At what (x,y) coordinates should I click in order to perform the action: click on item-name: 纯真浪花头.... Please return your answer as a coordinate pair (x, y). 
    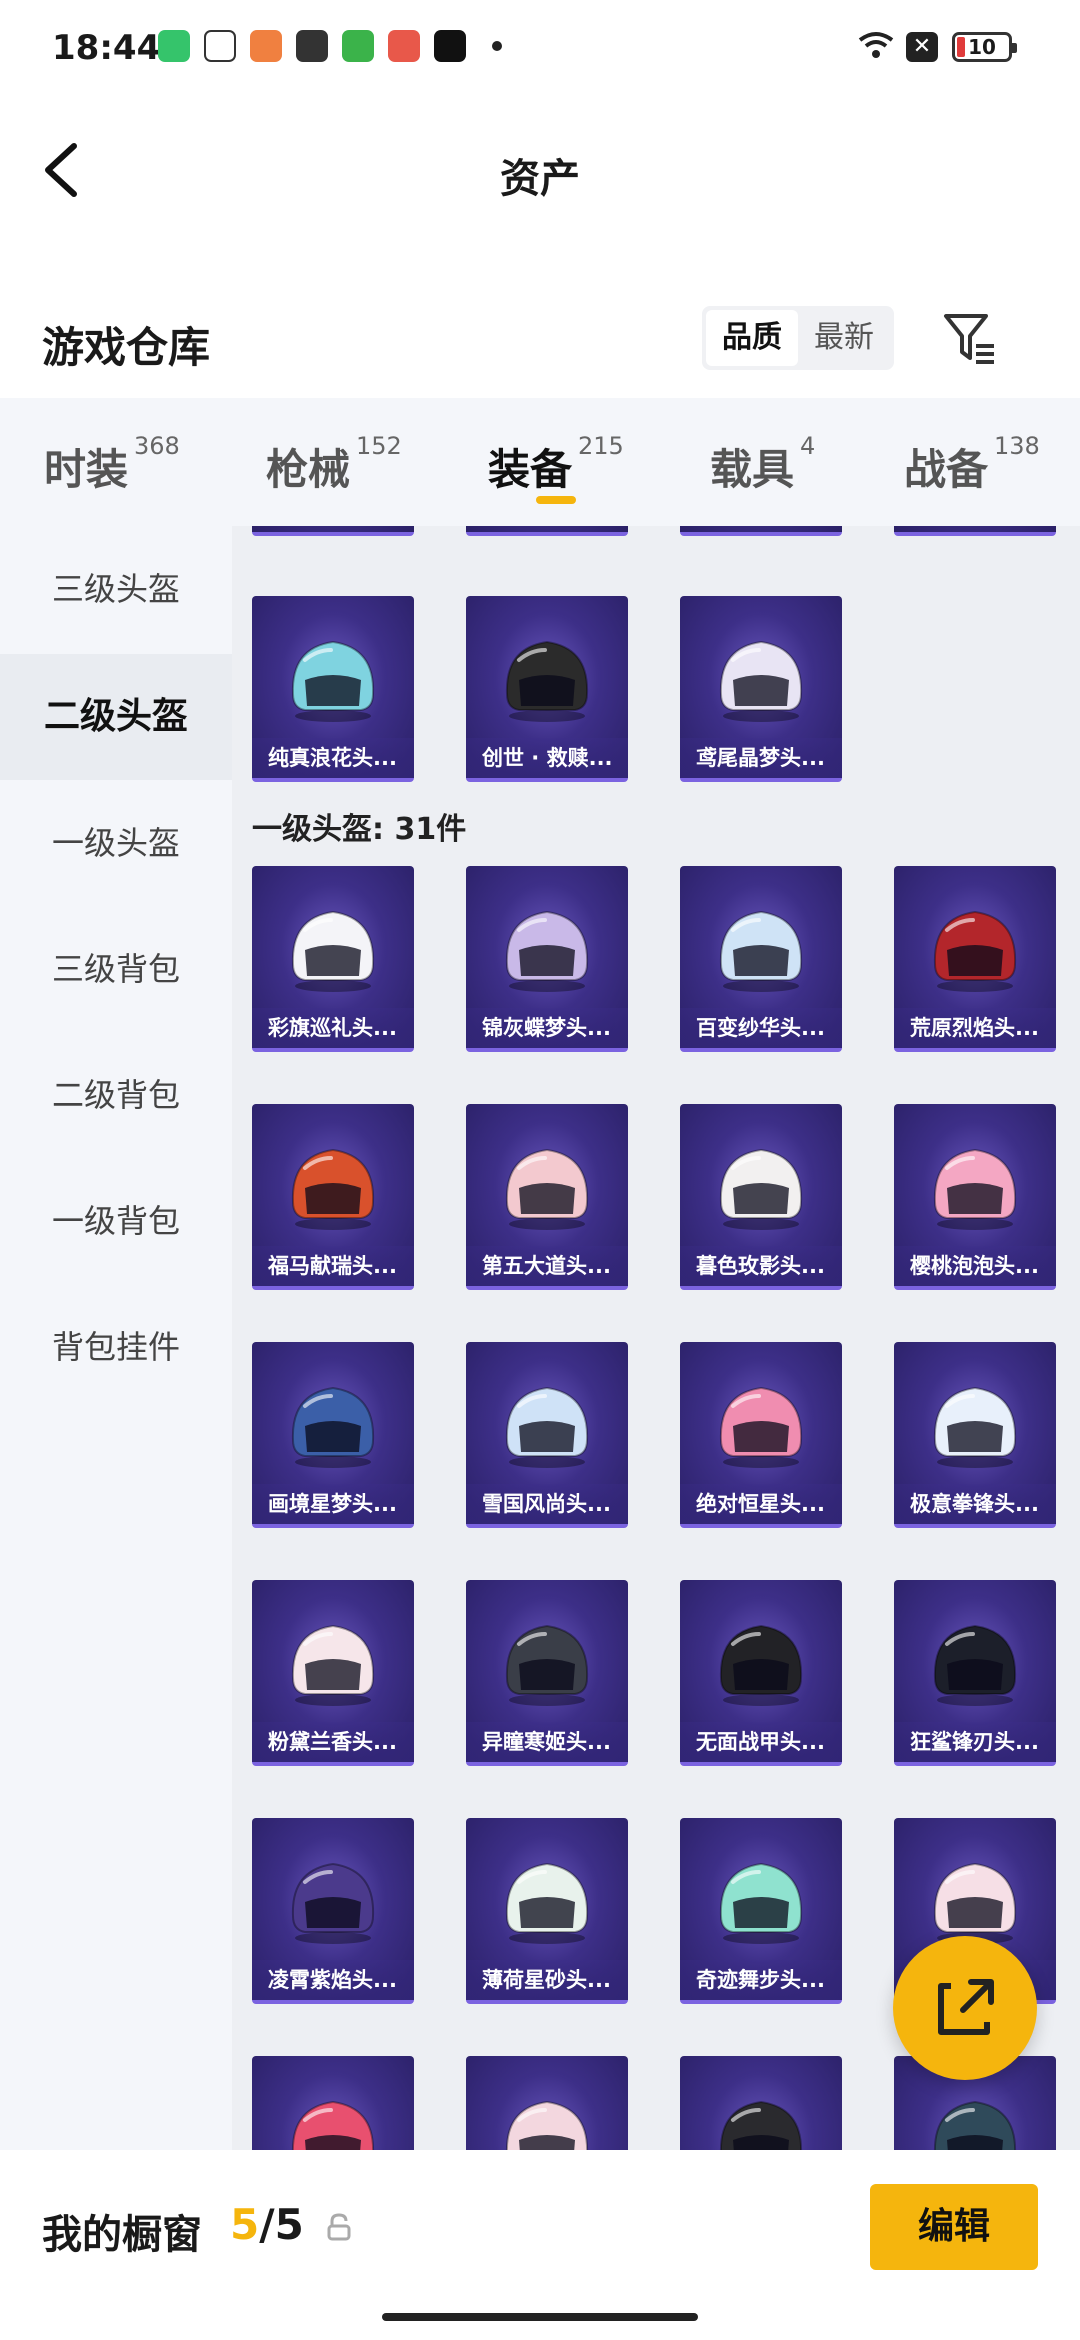
    Looking at the image, I should click on (333, 758).